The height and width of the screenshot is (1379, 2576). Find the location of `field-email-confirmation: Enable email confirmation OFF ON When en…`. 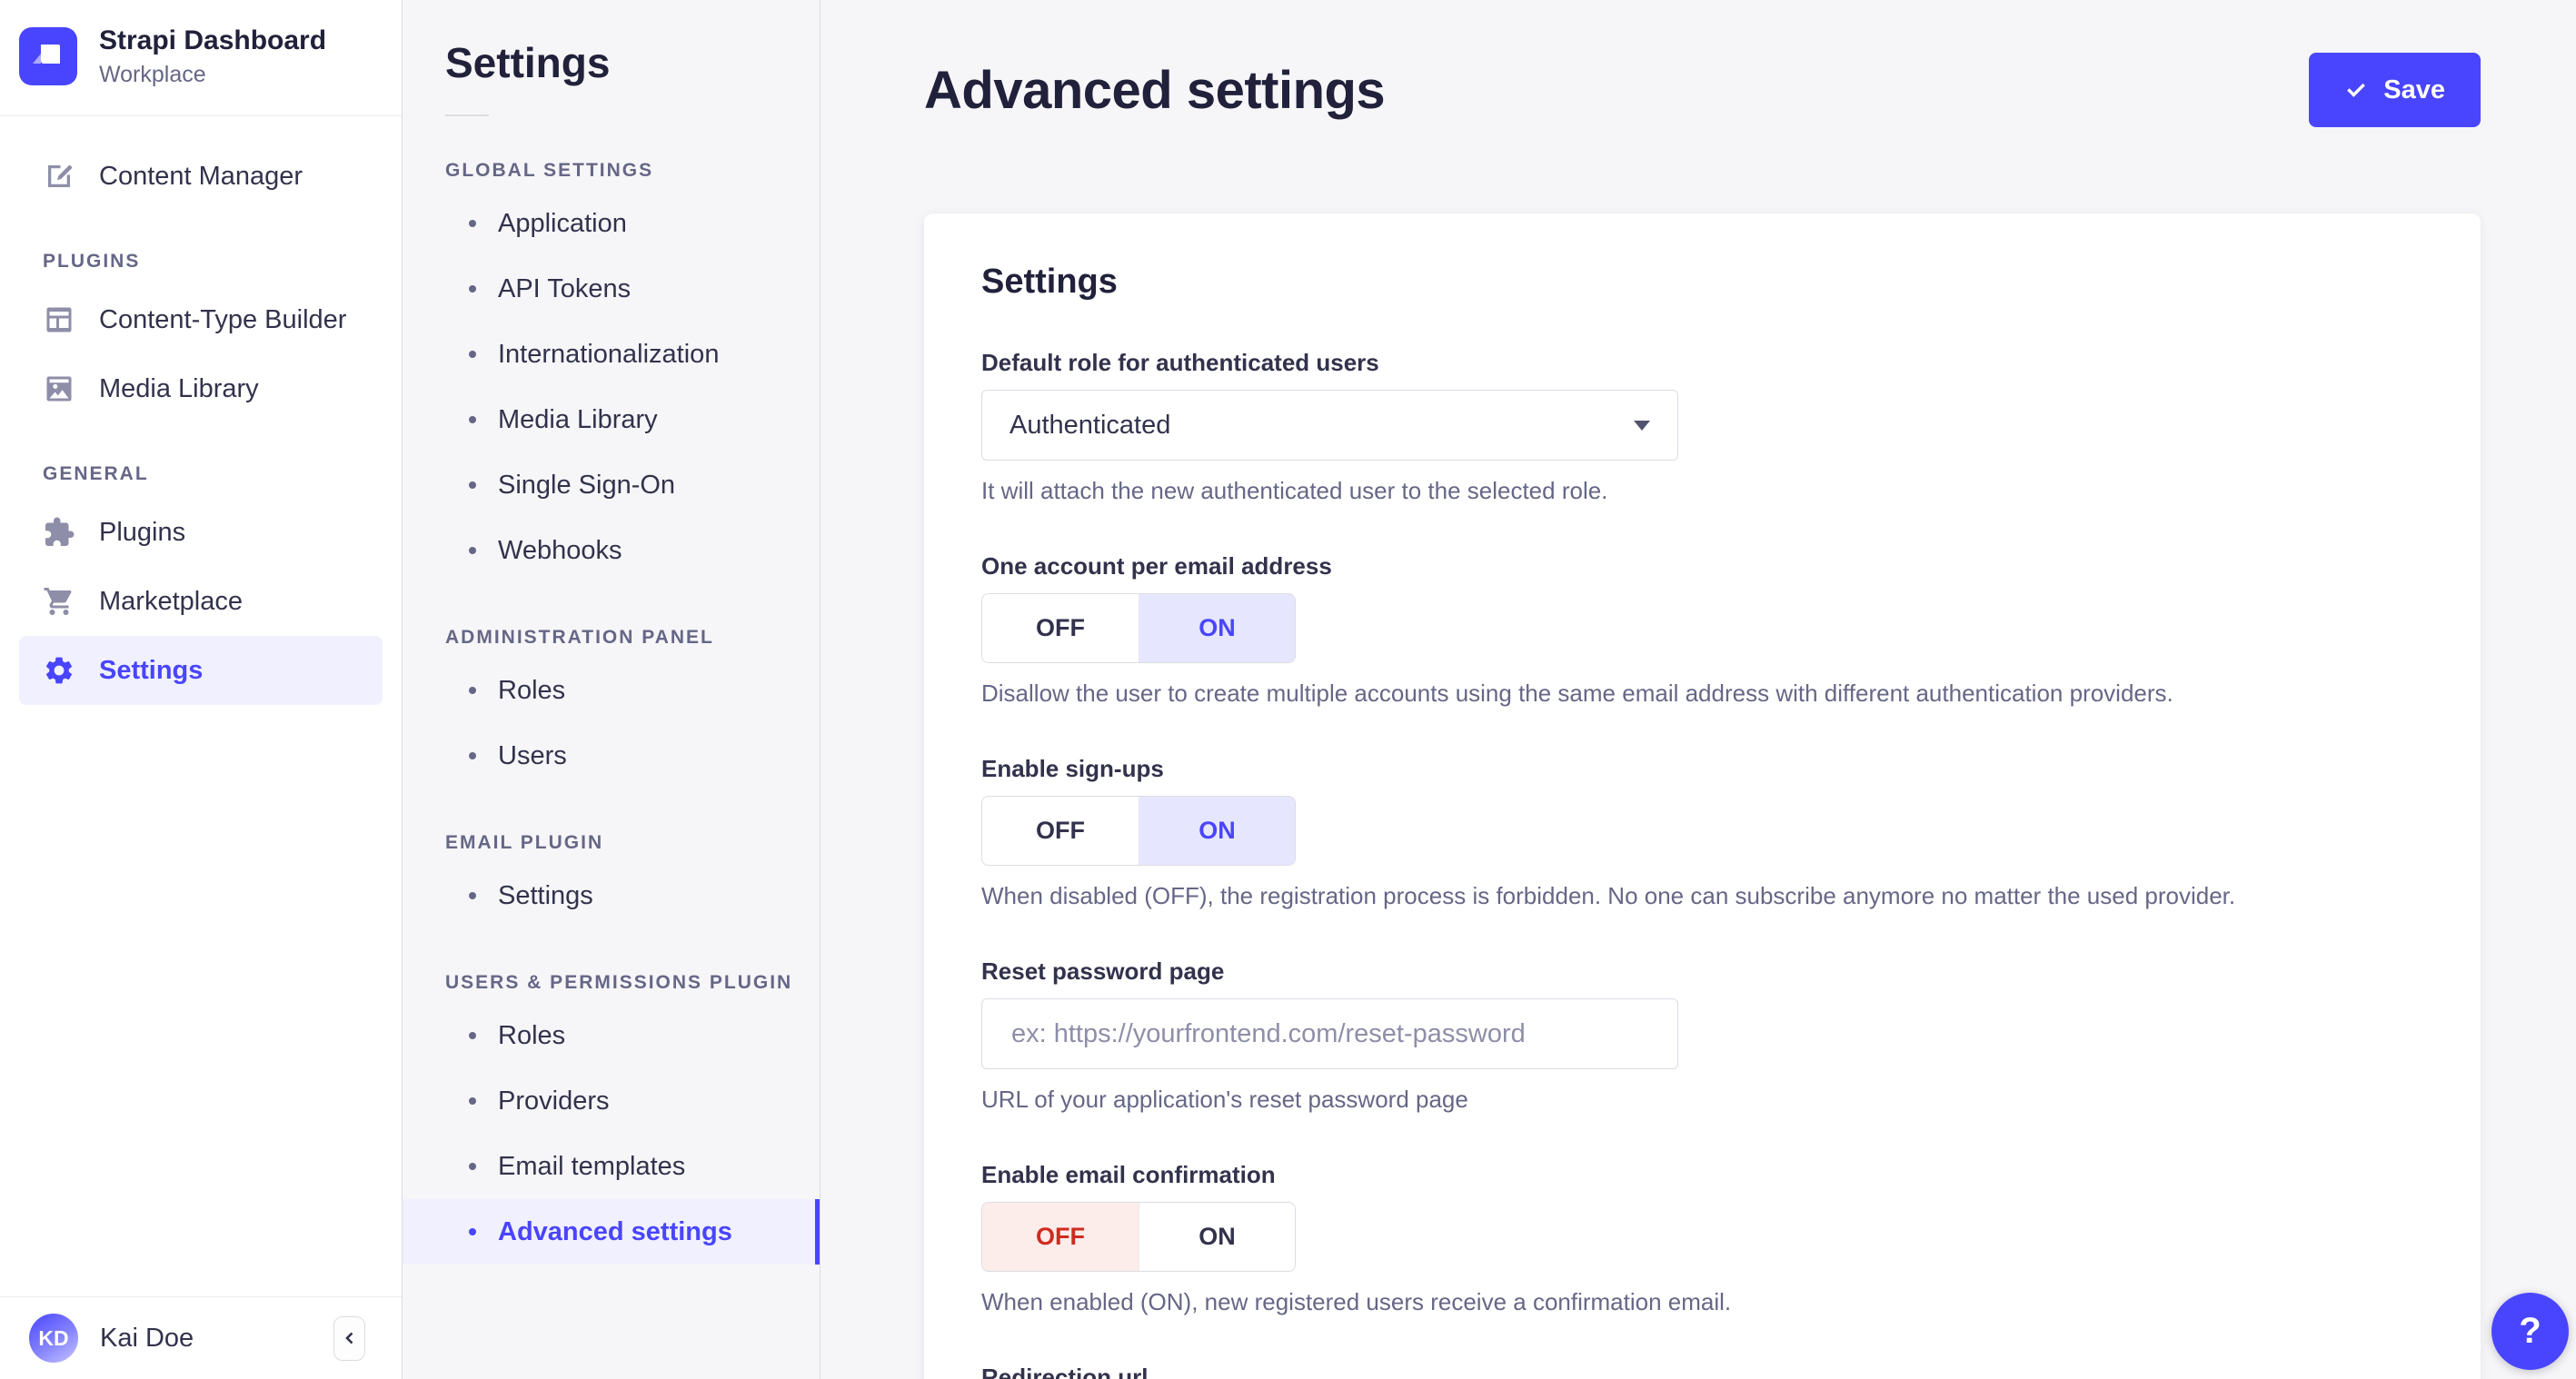

field-email-confirmation: Enable email confirmation OFF ON When en… is located at coordinates (1702, 1238).